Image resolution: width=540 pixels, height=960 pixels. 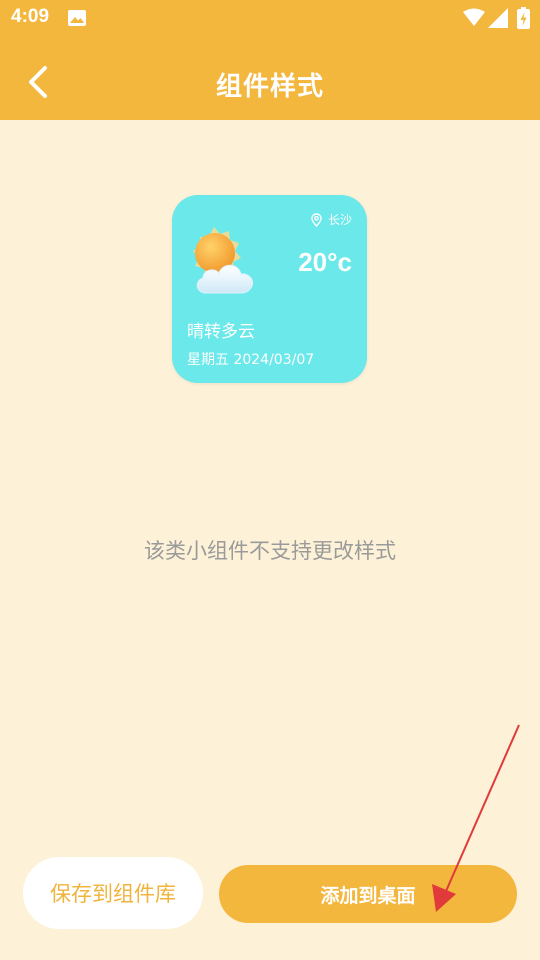 I want to click on status-bar: 4:09, so click(x=270, y=19).